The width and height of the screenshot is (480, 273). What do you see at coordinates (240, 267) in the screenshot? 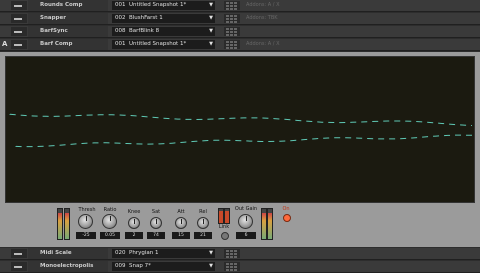
I see `track-row: Monoelectropolis 009 Snap 7* ▼` at bounding box center [240, 267].